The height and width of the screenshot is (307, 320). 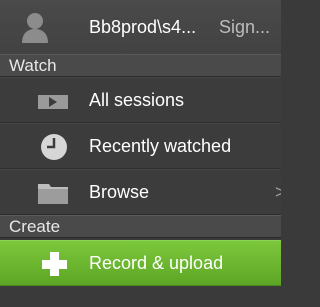 I want to click on menu-item-label: All sessions, so click(x=137, y=100).